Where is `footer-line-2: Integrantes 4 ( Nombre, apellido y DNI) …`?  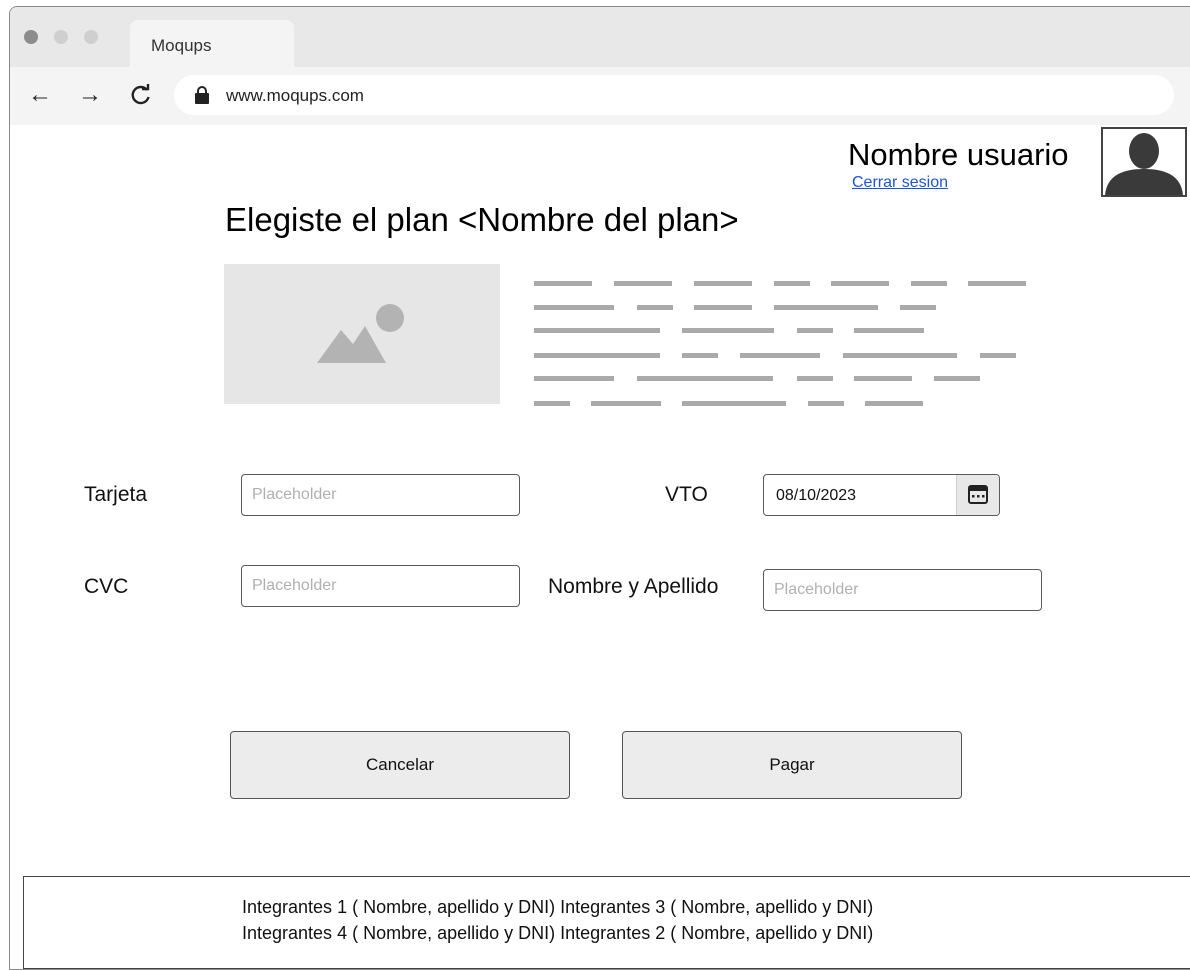 footer-line-2: Integrantes 4 ( Nombre, apellido y DNI) … is located at coordinates (558, 933).